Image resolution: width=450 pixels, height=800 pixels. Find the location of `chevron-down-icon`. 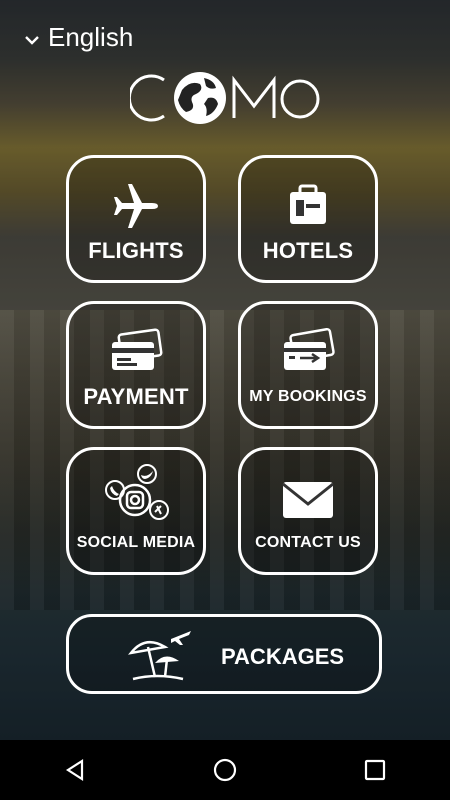

chevron-down-icon is located at coordinates (36, 37).